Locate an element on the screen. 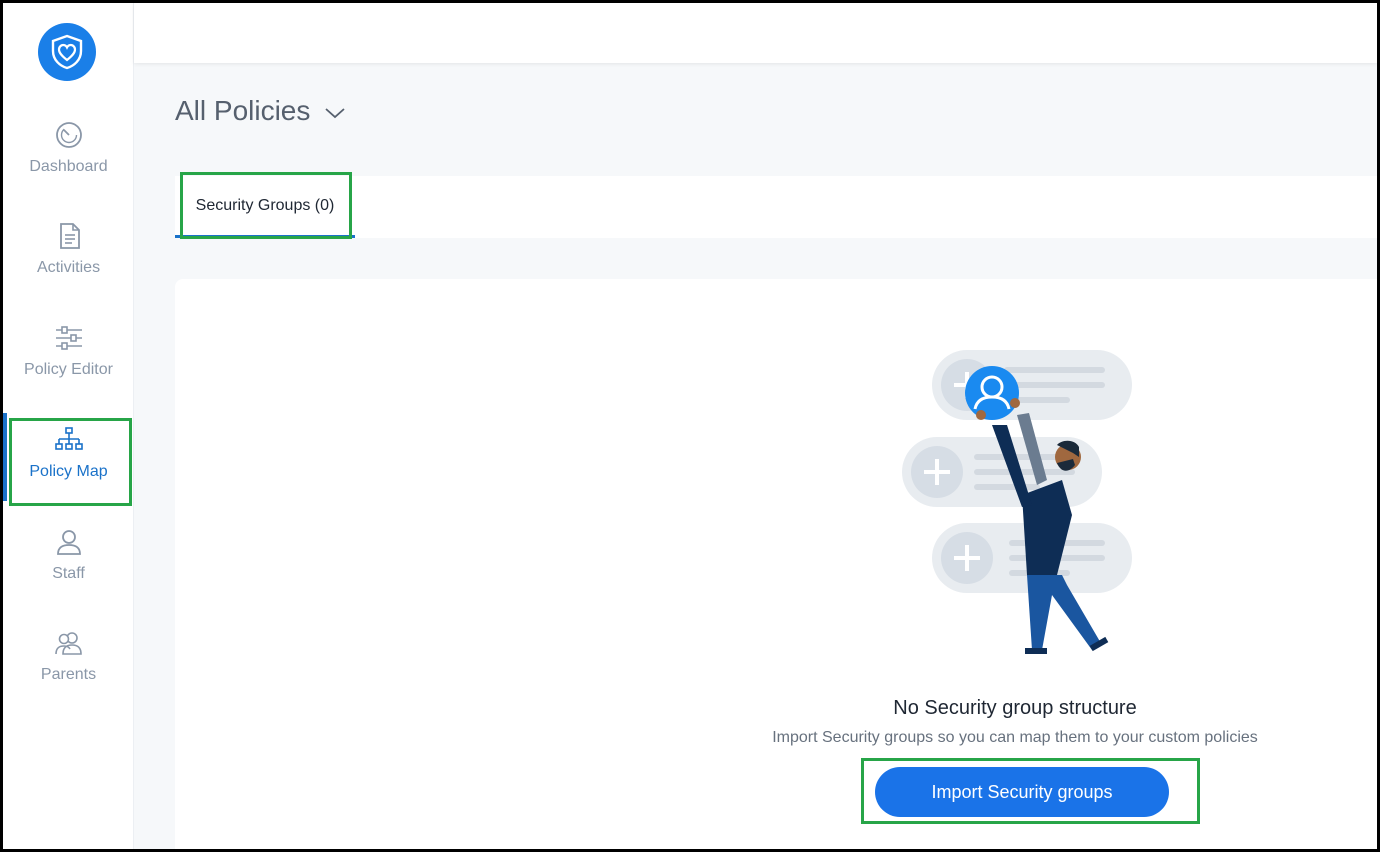  sidebar-item-staff: Staff is located at coordinates (68, 572).